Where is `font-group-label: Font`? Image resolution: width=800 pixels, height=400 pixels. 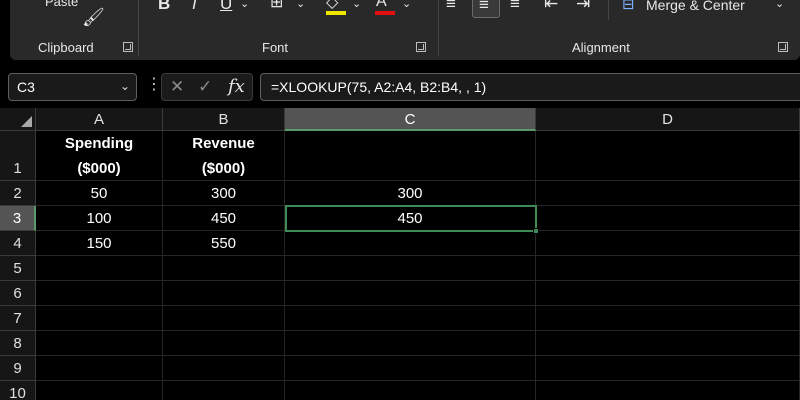 font-group-label: Font is located at coordinates (275, 47).